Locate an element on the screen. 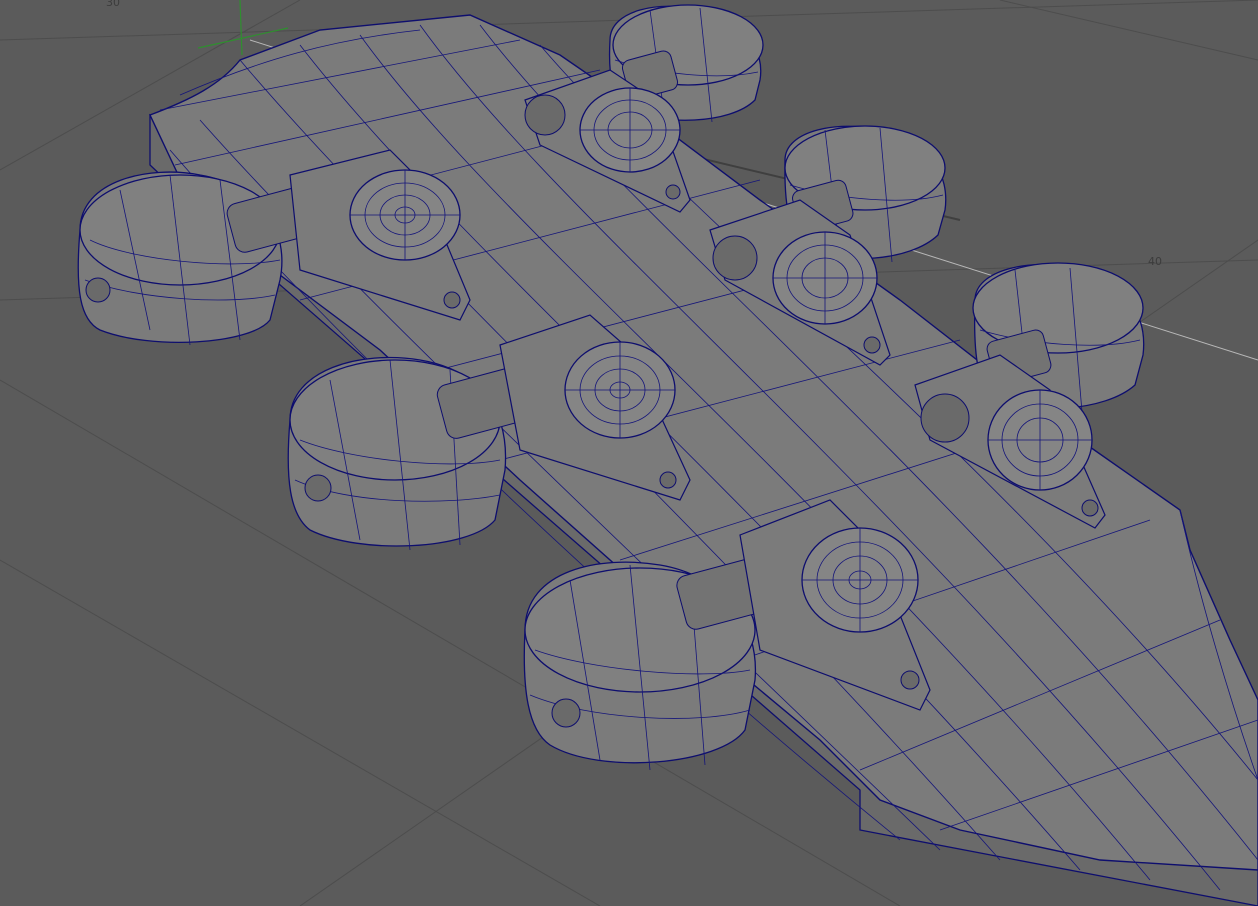 This screenshot has height=906, width=1258. axis-x is located at coordinates (243, 38).